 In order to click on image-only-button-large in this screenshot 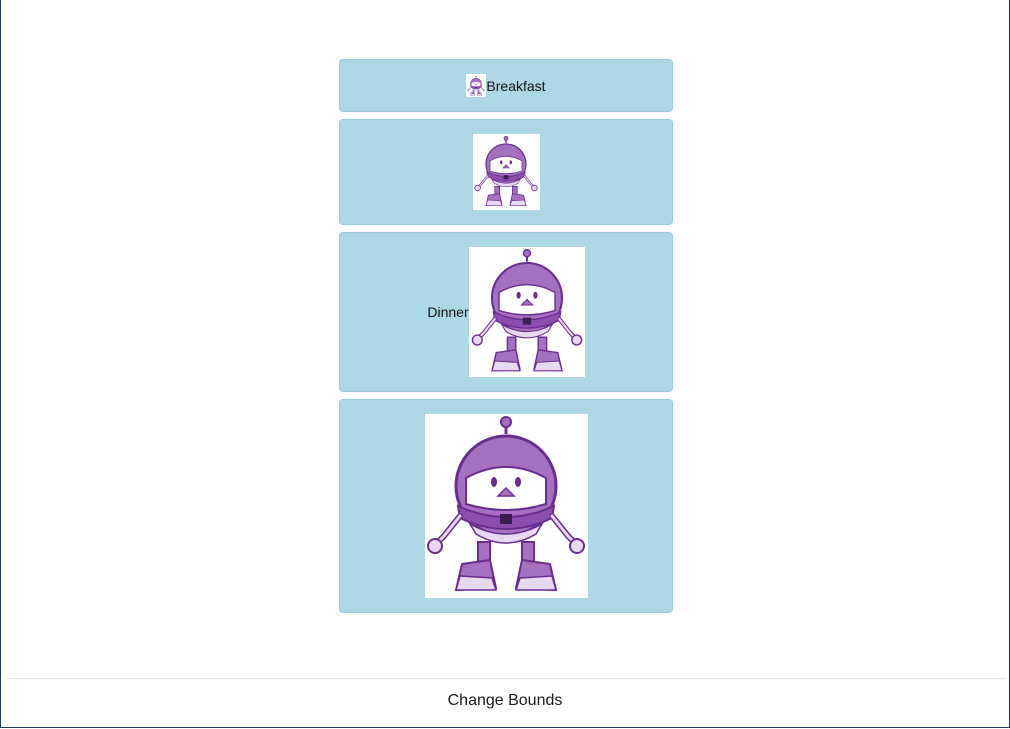, I will do `click(506, 506)`.